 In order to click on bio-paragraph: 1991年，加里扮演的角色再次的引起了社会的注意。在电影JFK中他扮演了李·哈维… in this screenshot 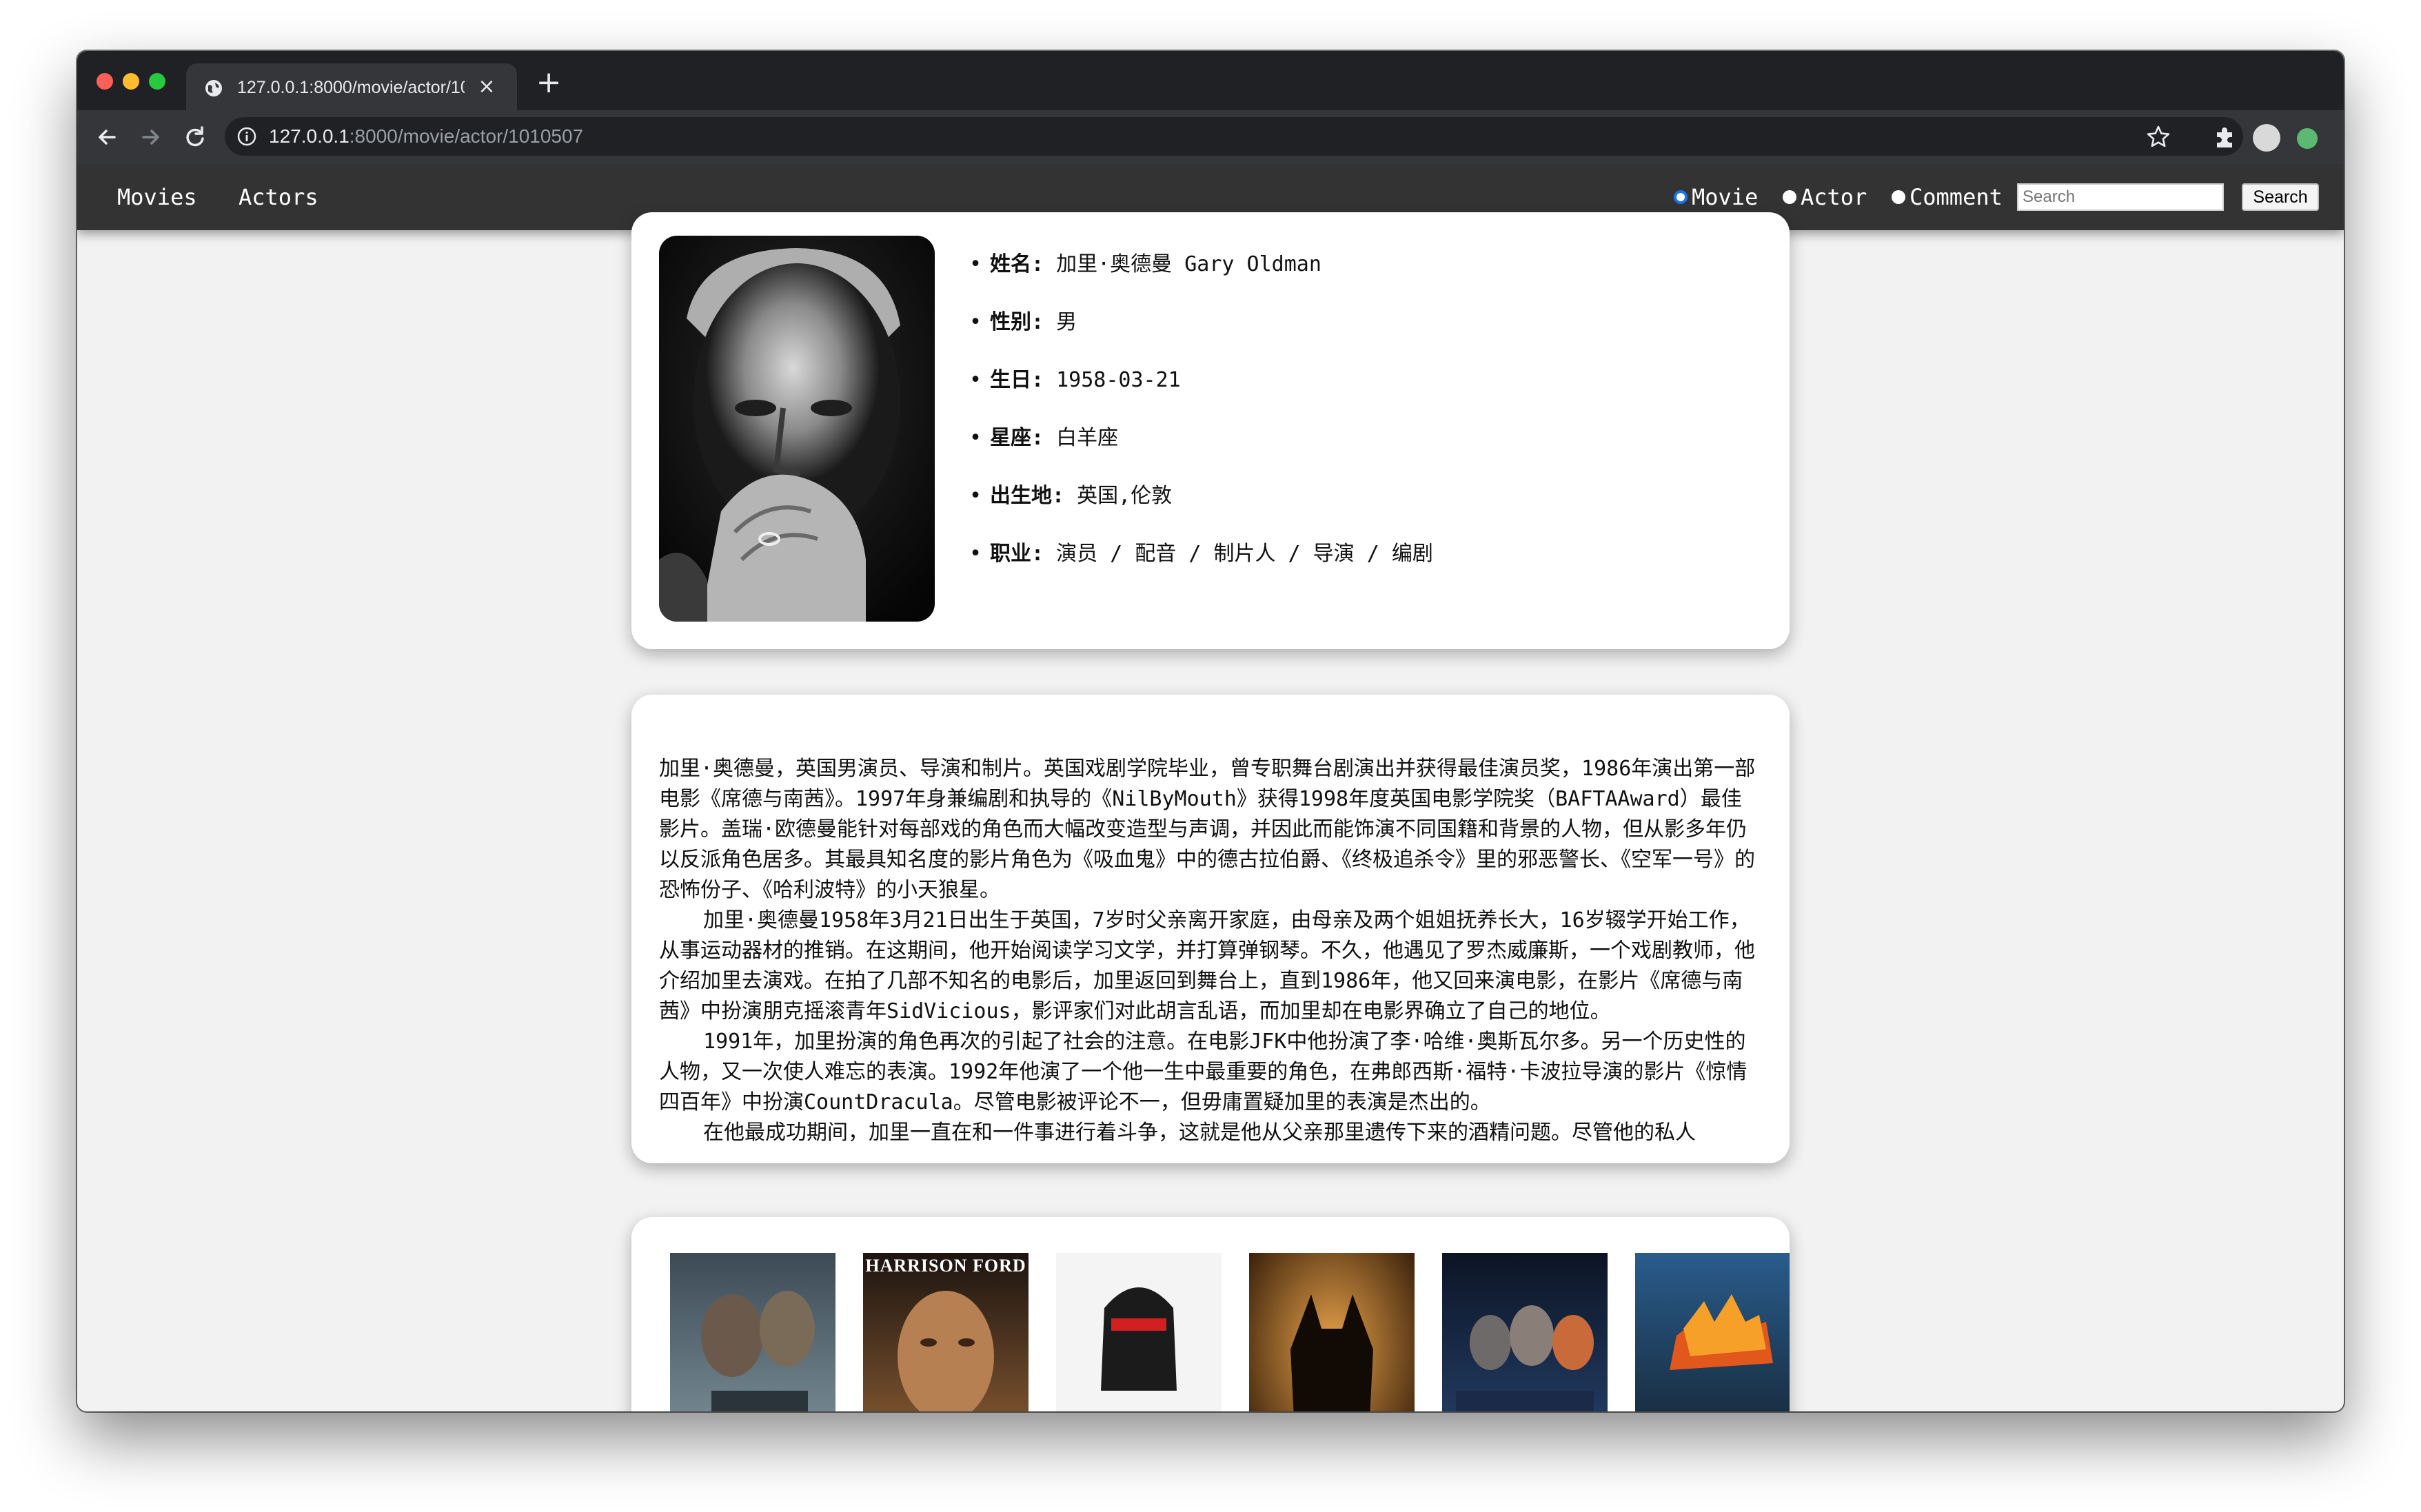, I will do `click(1203, 1072)`.